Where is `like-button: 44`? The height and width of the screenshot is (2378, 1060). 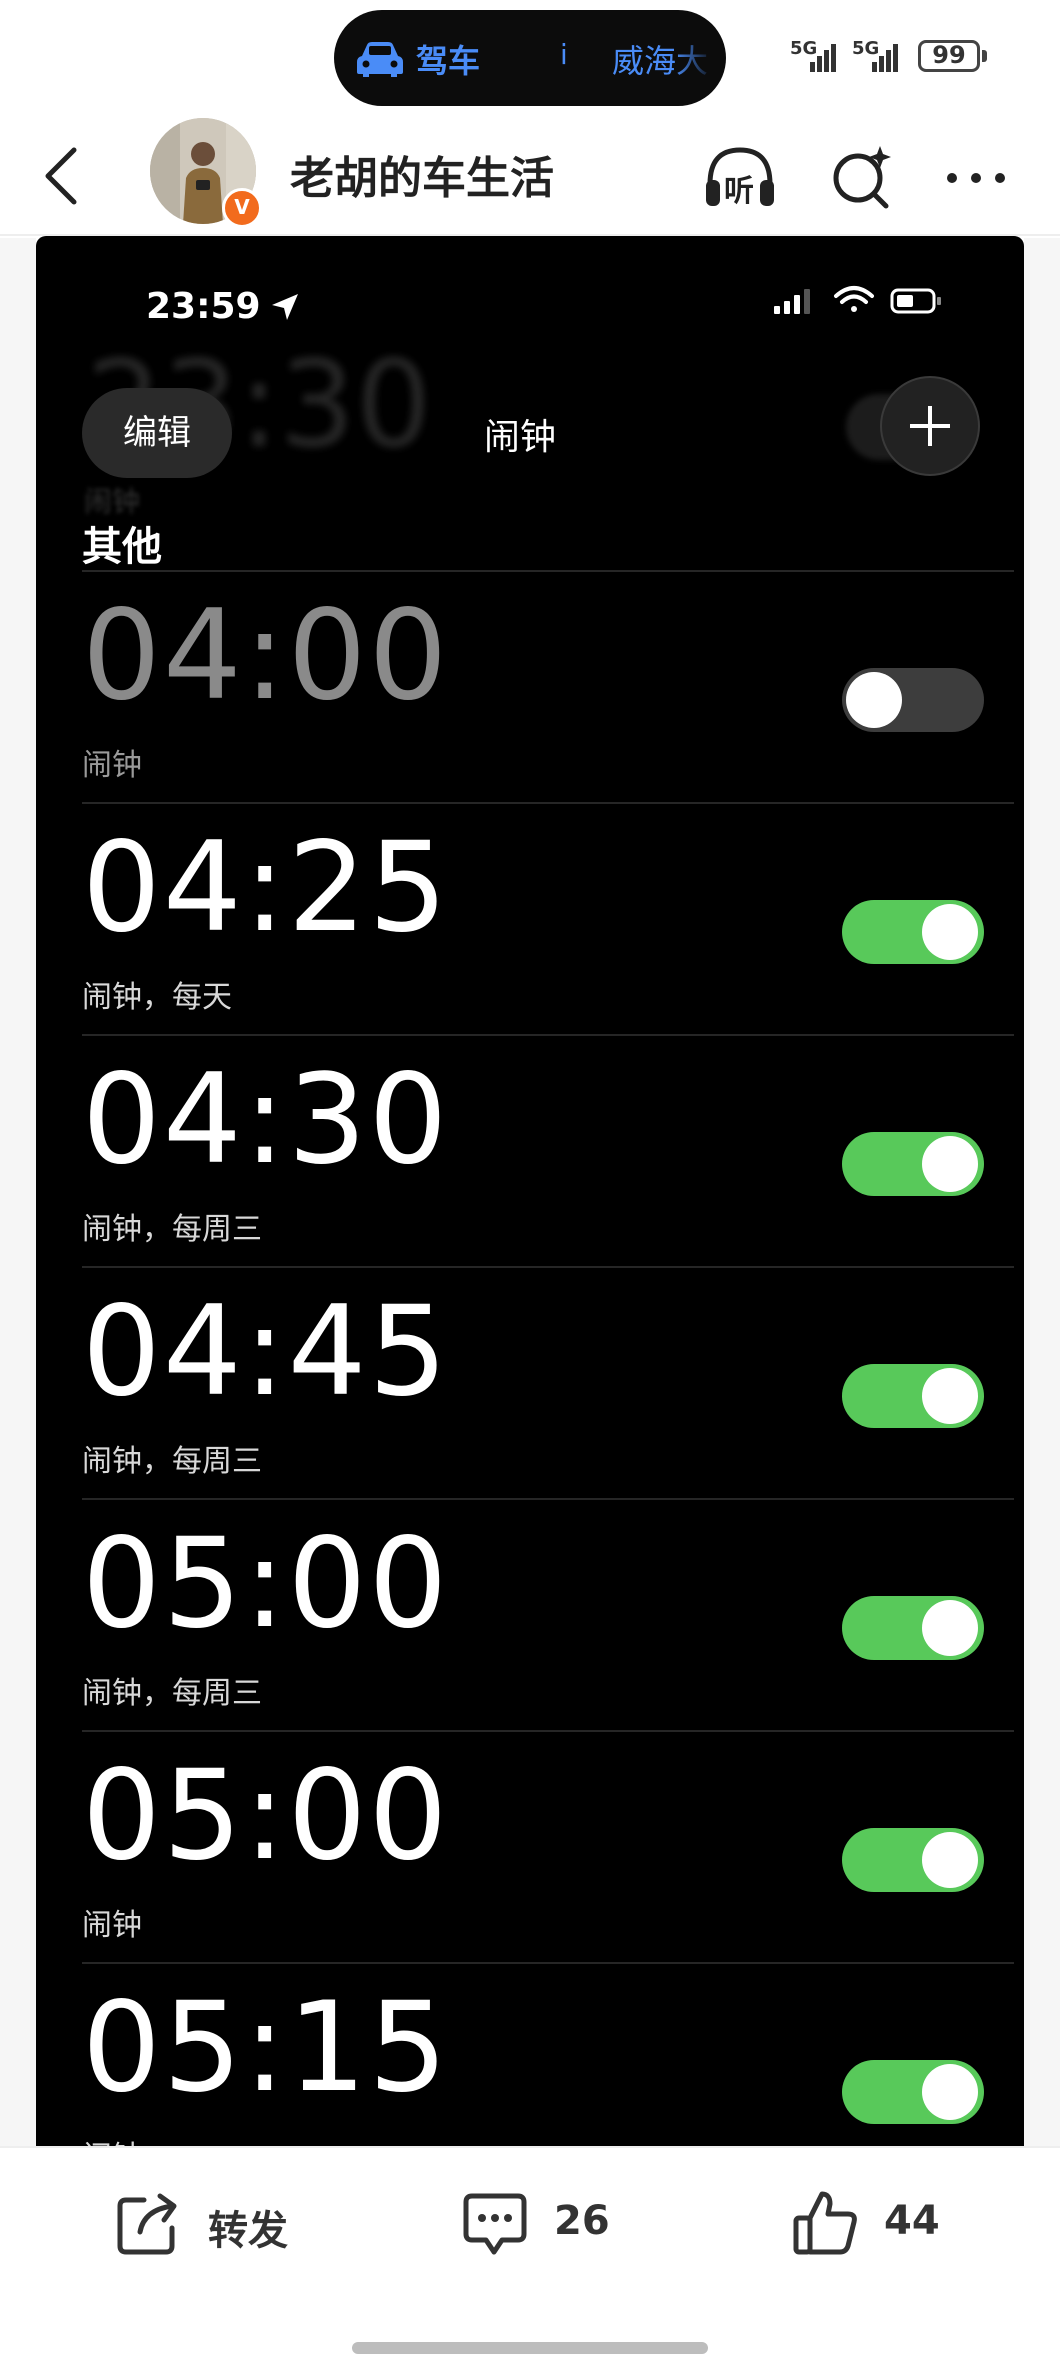 like-button: 44 is located at coordinates (870, 2223).